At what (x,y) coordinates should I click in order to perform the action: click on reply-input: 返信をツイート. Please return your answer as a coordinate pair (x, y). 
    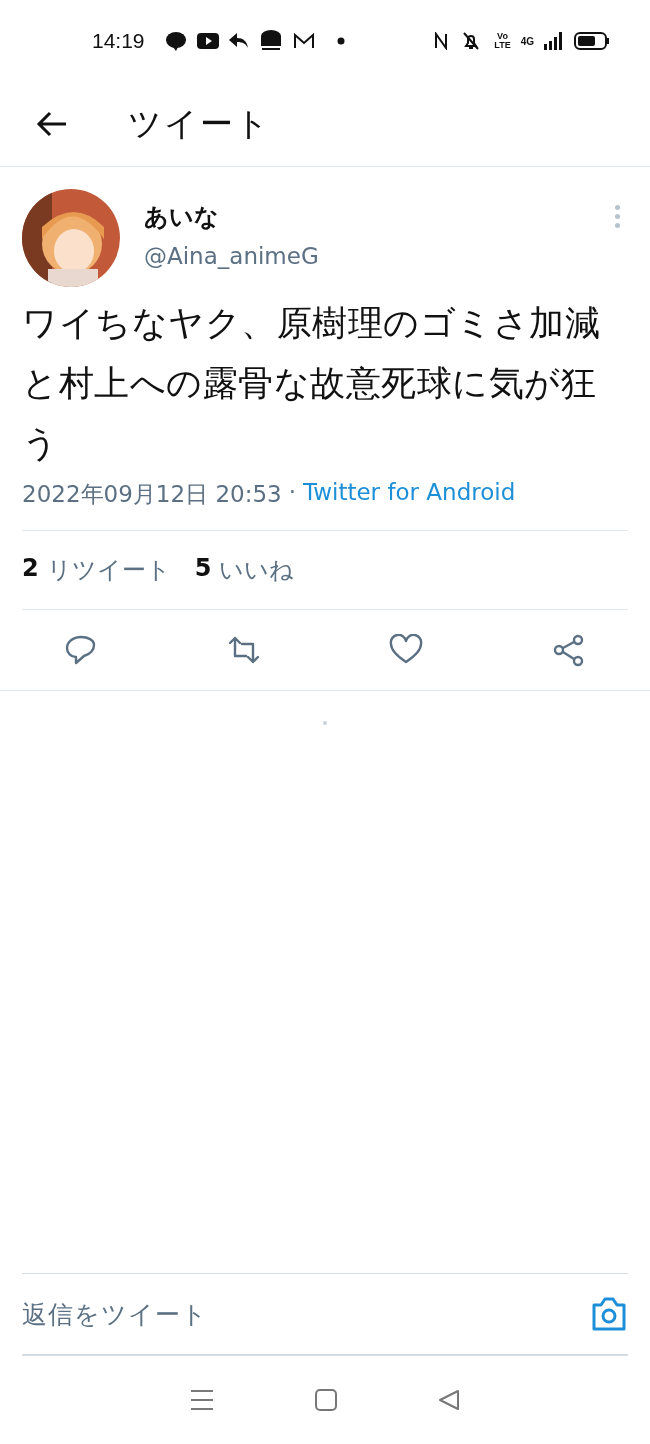
    Looking at the image, I should click on (306, 1314).